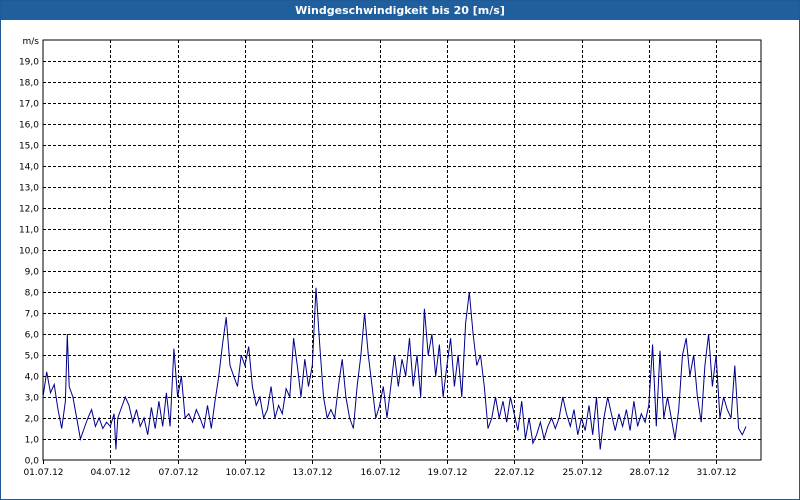 This screenshot has width=800, height=500. Describe the element at coordinates (380, 473) in the screenshot. I see `x-tick-label: 16.07.12` at that location.